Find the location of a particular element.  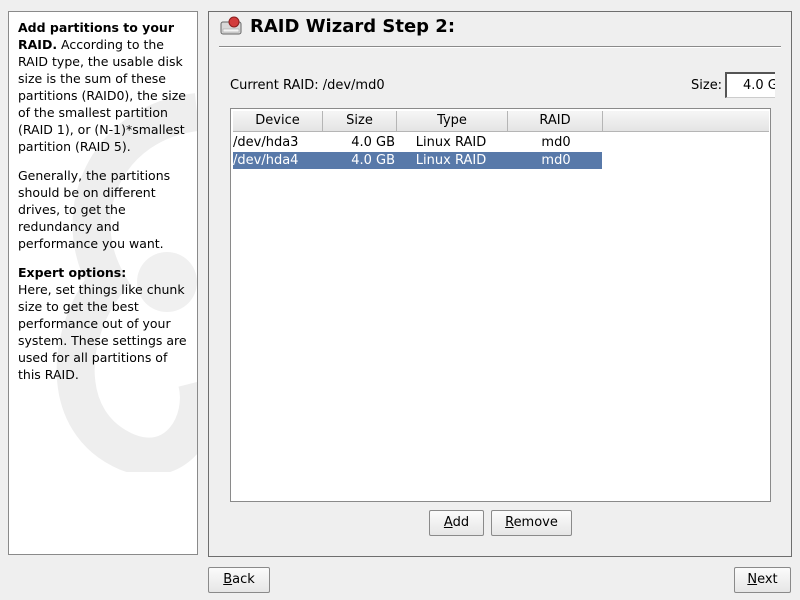

size-field: 4.0 GB is located at coordinates (750, 85).